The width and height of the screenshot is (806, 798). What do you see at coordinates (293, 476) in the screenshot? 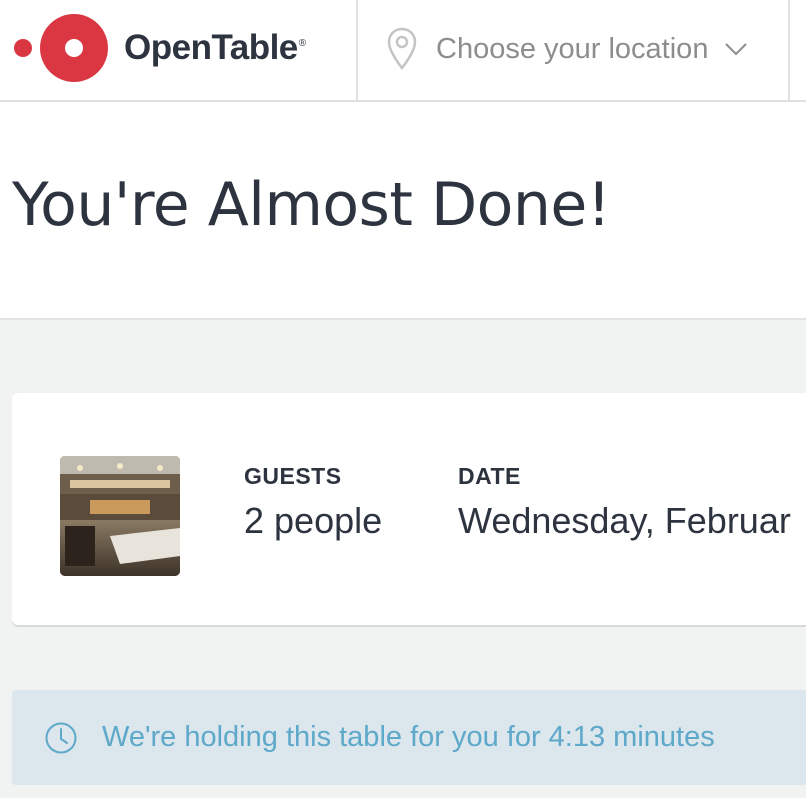
I see `guests-label: GUESTS` at bounding box center [293, 476].